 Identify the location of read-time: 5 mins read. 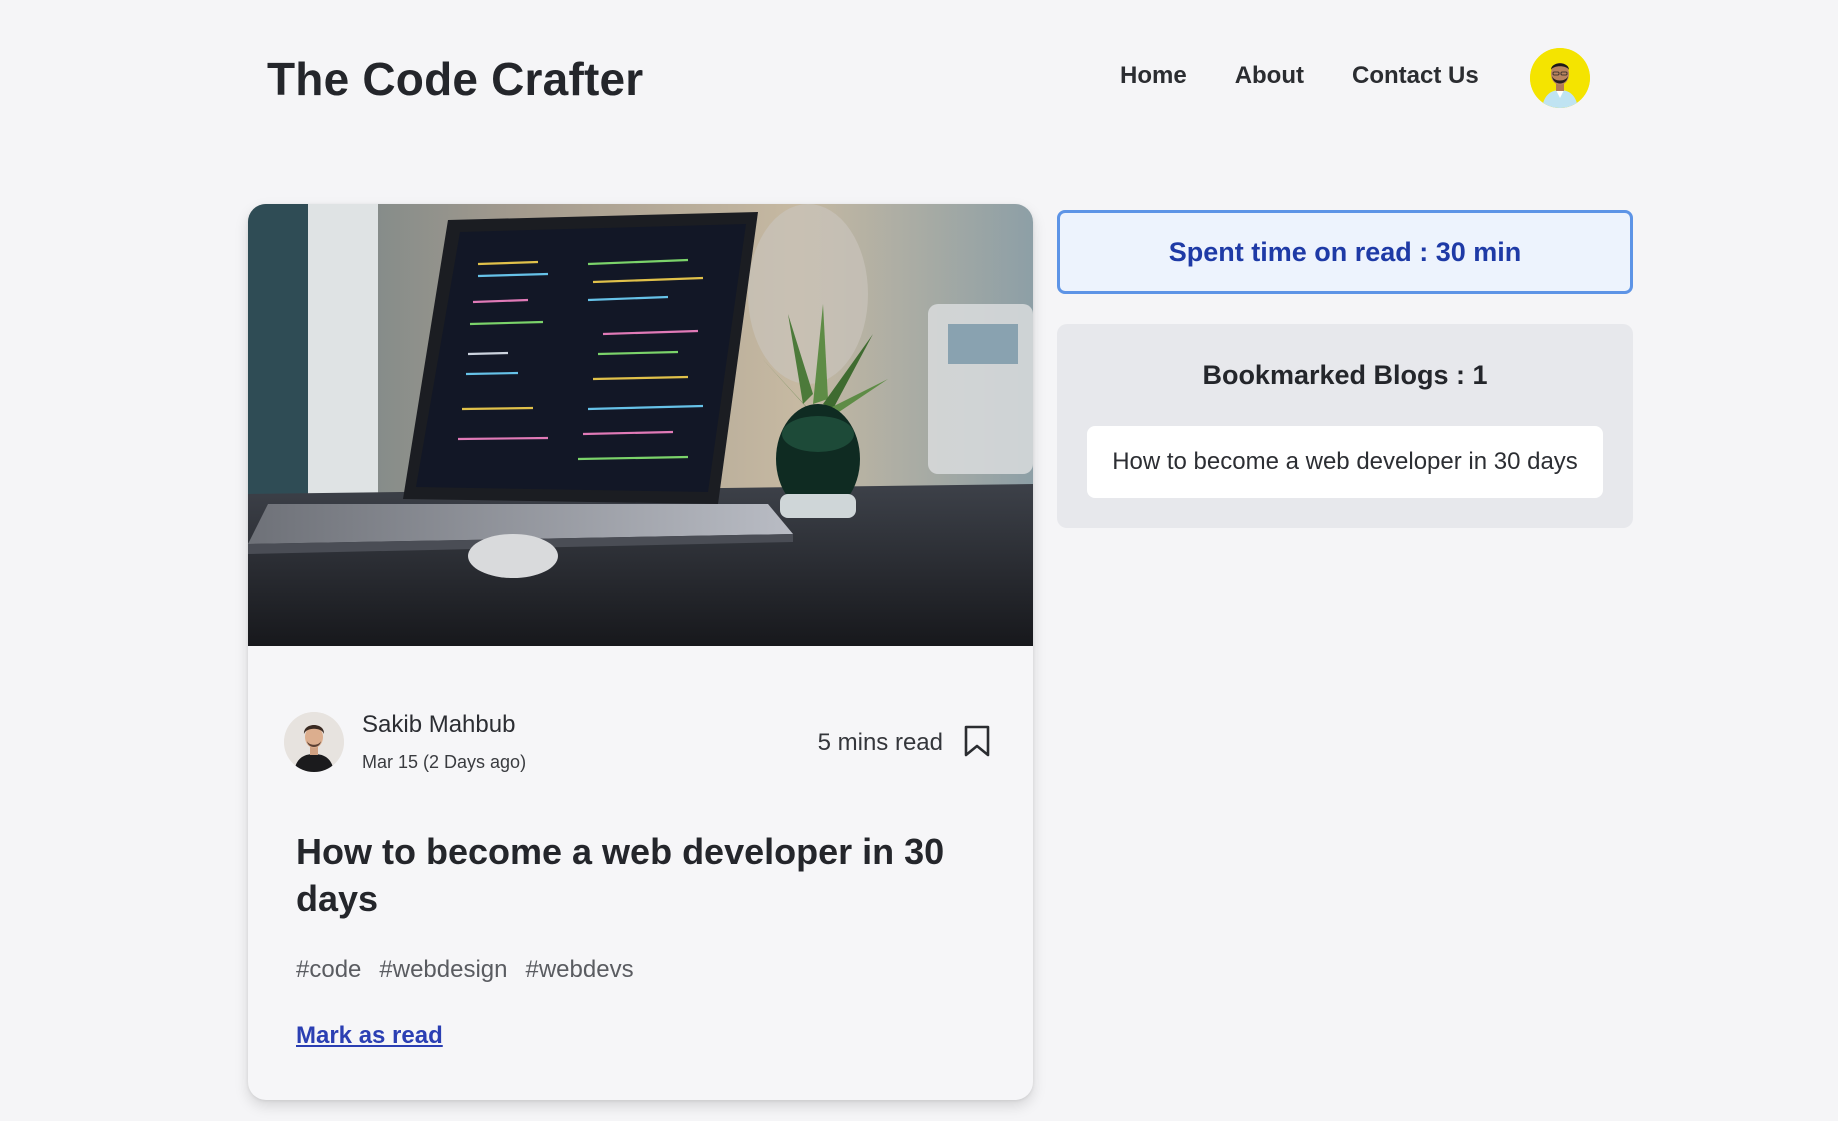
(880, 742).